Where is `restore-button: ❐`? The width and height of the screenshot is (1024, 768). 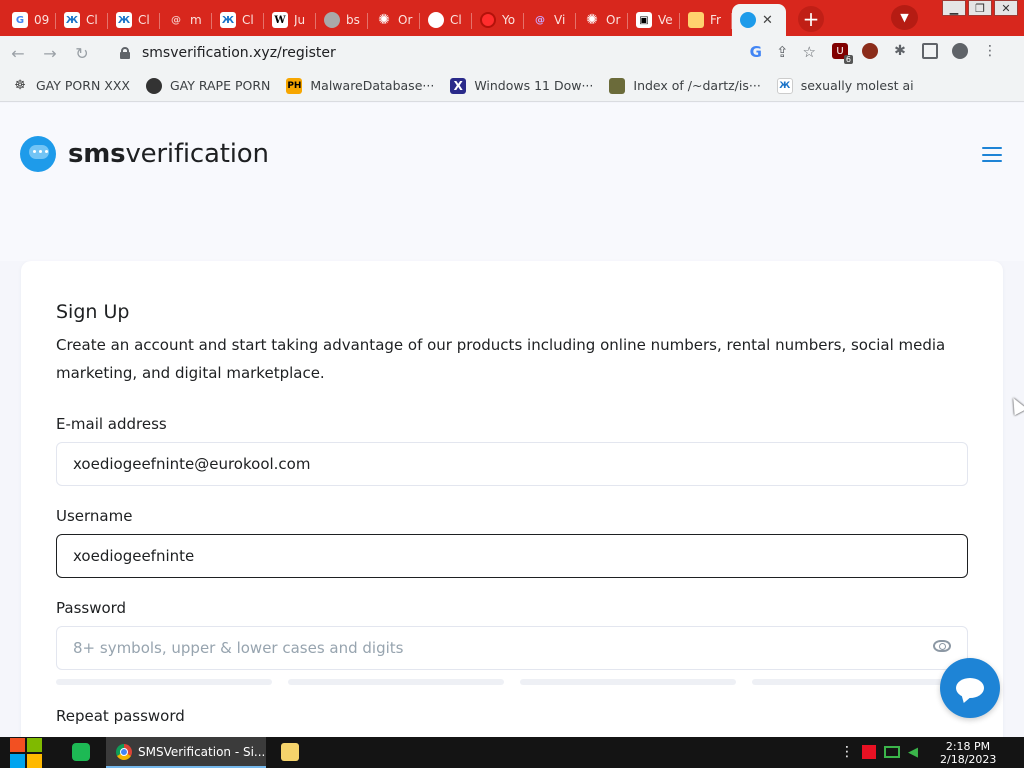
restore-button: ❐ is located at coordinates (980, 8).